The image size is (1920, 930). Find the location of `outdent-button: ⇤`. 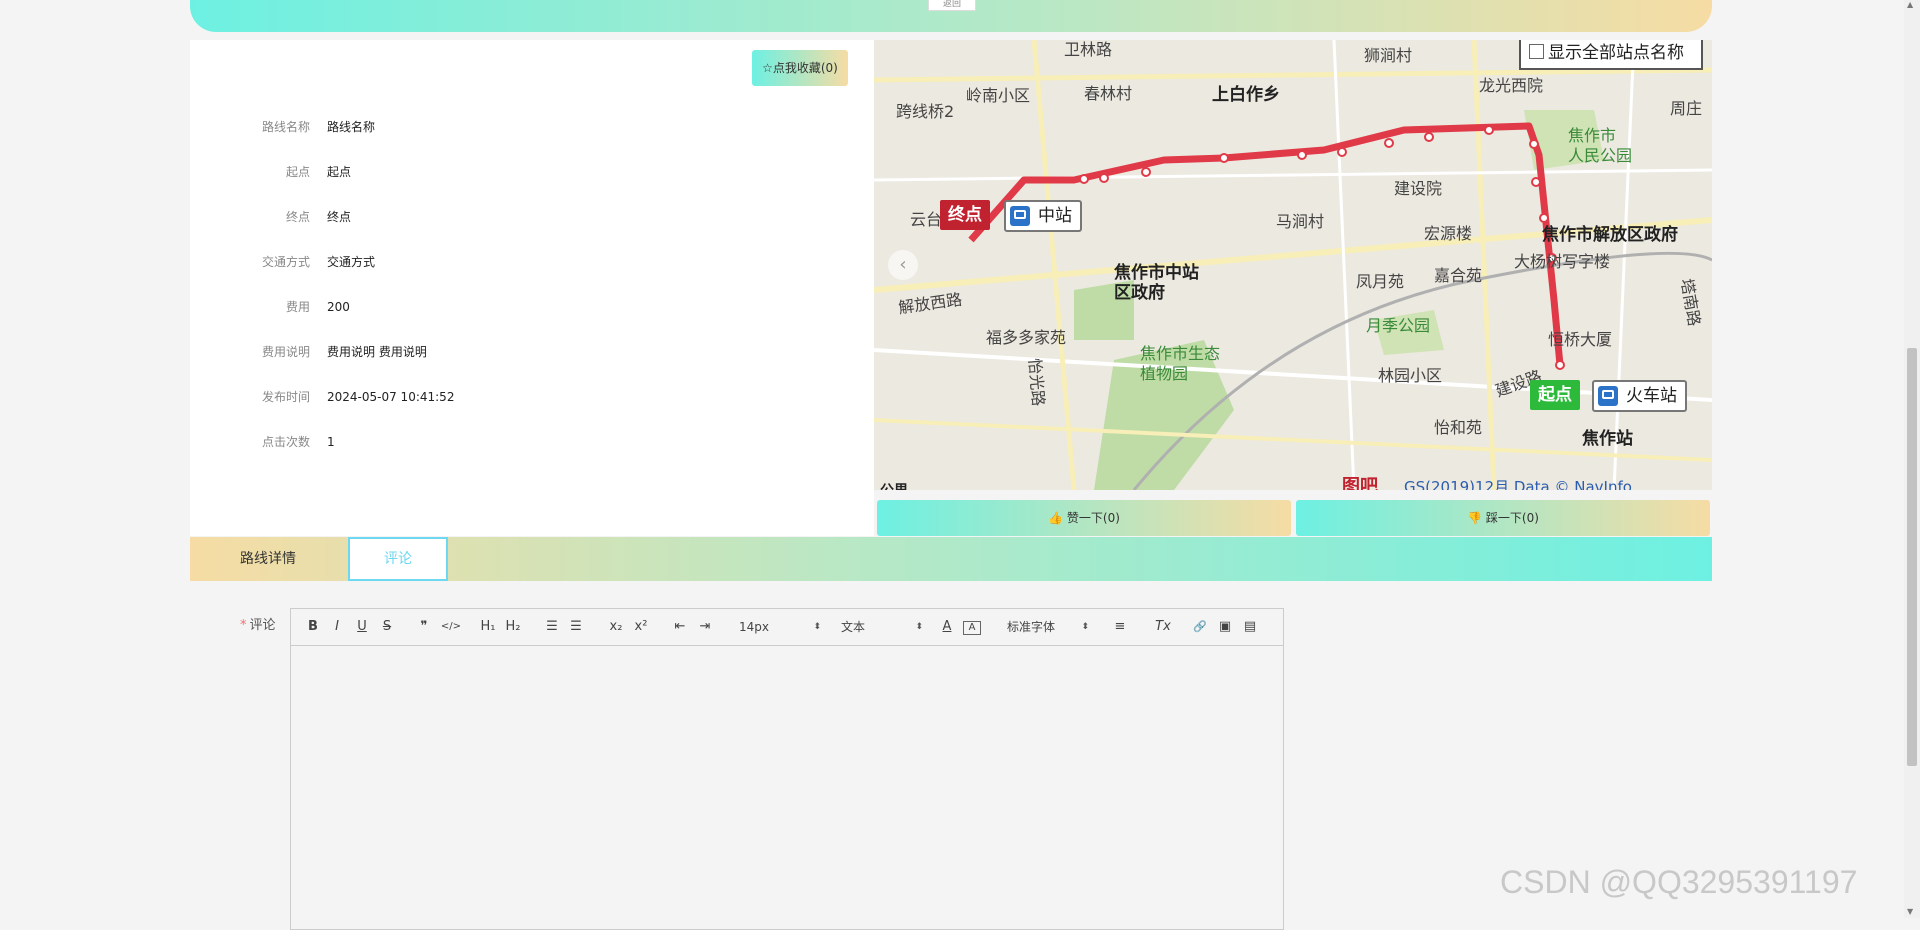

outdent-button: ⇤ is located at coordinates (680, 627).